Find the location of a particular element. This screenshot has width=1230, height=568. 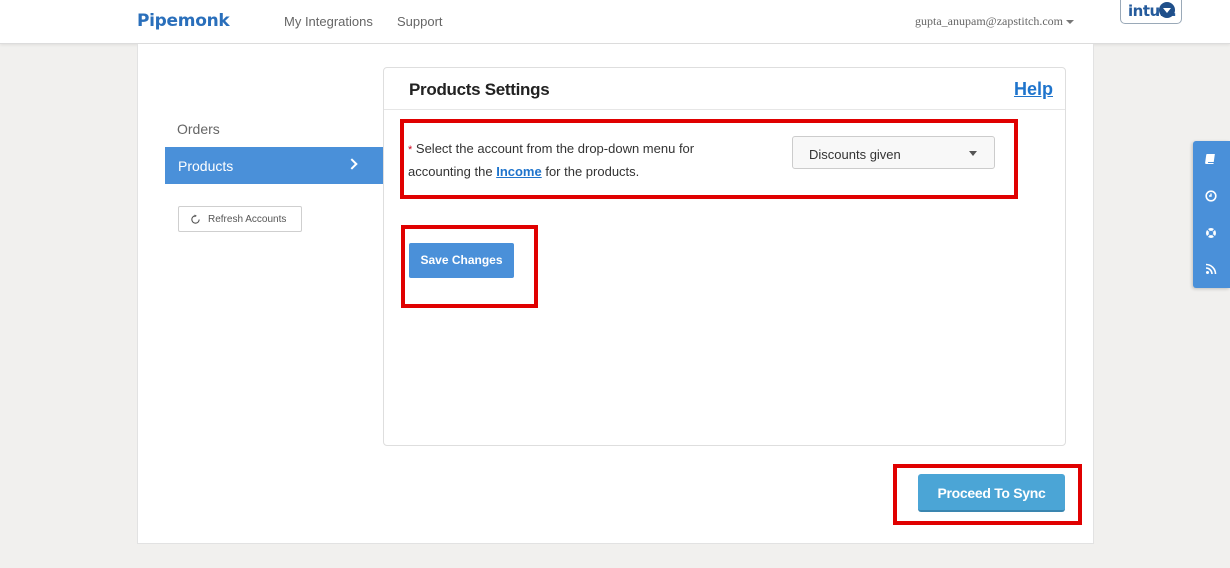

user-menu: gupta_anupam@zapstitch.com is located at coordinates (995, 21).